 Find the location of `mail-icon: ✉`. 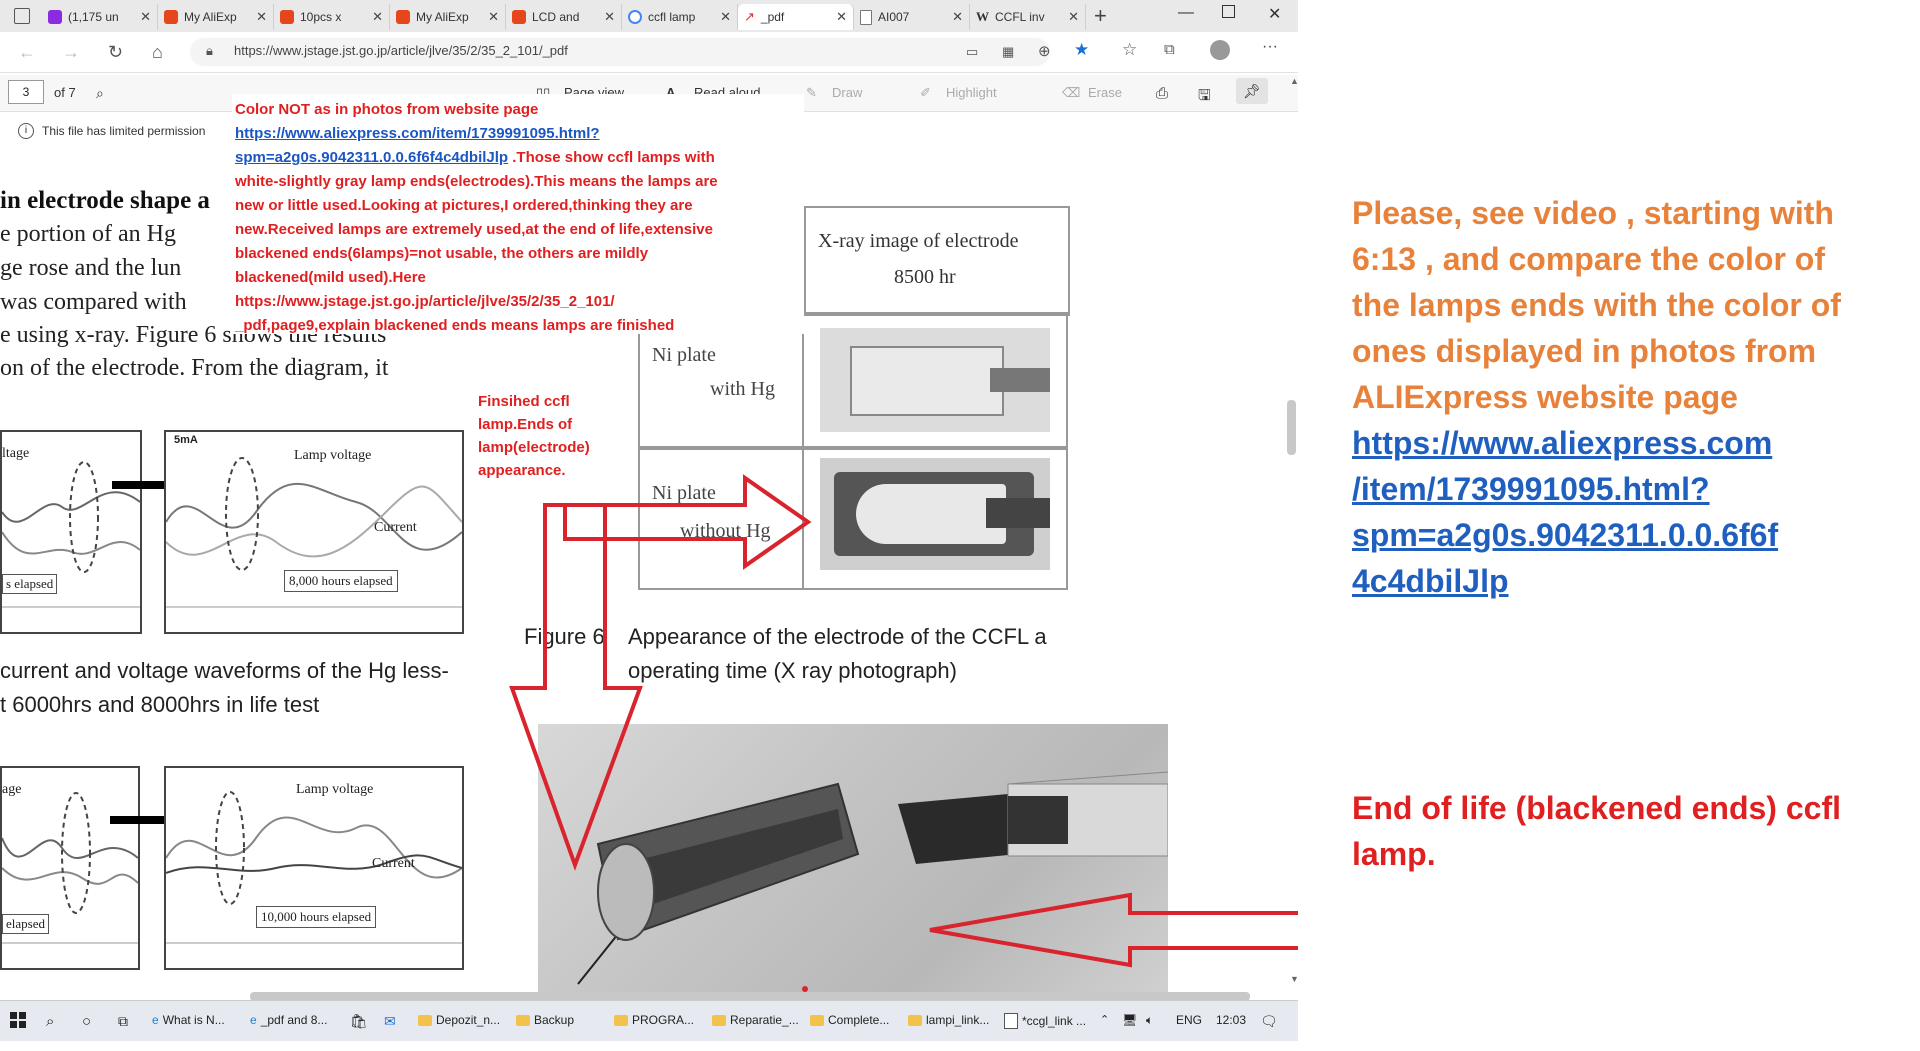

mail-icon: ✉ is located at coordinates (390, 1021).